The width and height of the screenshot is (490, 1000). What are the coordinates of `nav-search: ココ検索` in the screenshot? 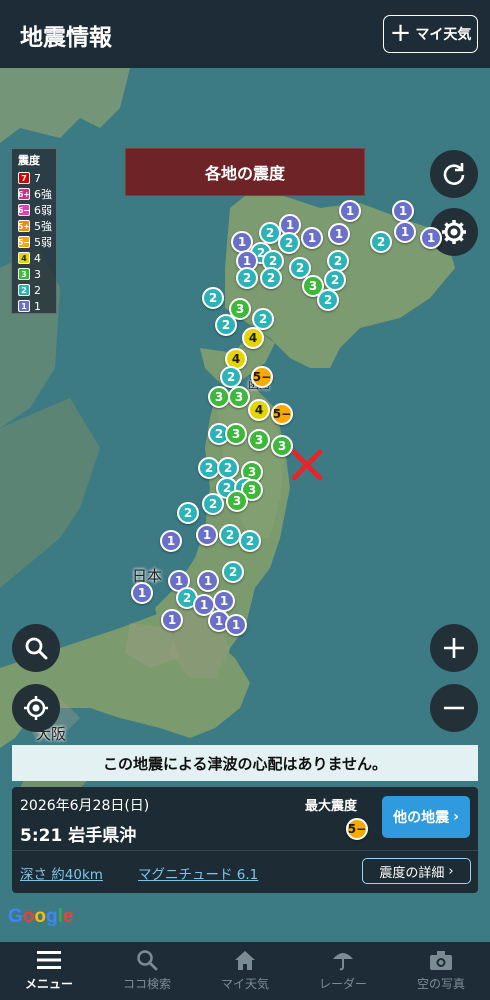 It's located at (147, 971).